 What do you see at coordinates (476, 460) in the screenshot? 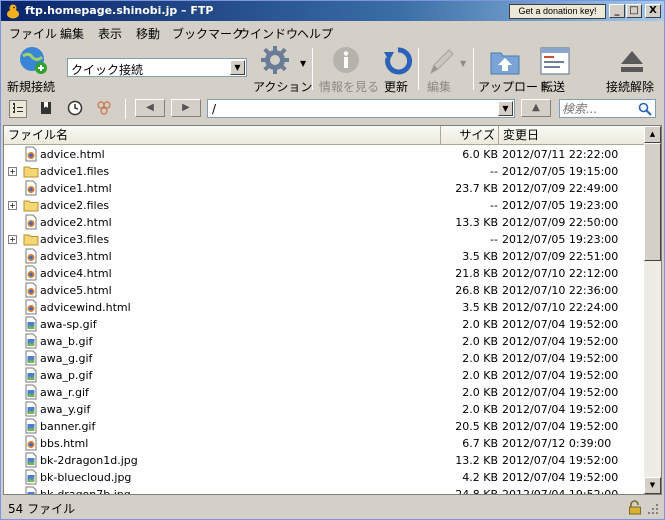
I see `file-size: 13.2 KB` at bounding box center [476, 460].